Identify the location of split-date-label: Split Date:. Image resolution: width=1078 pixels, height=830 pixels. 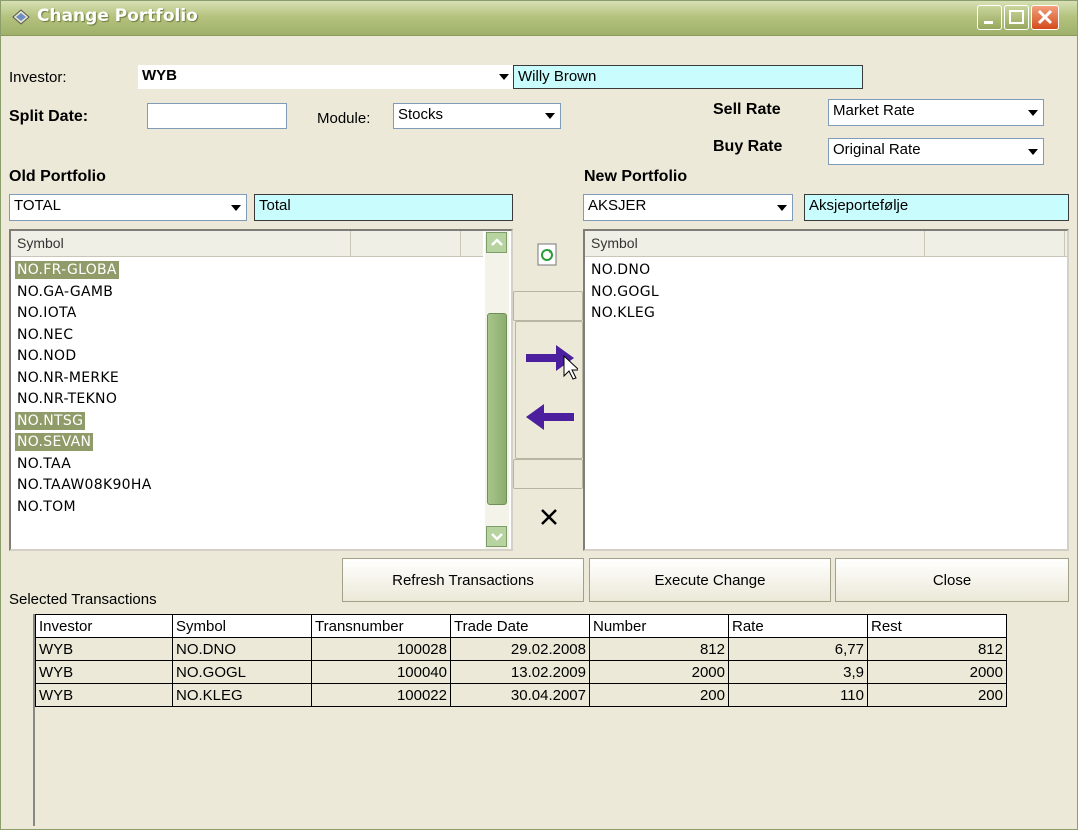
(49, 116).